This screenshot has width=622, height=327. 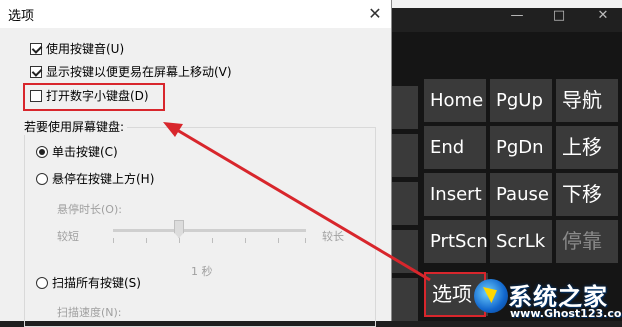 What do you see at coordinates (546, 299) in the screenshot?
I see `site-watermark: 系统之家 www.Ghost123.com` at bounding box center [546, 299].